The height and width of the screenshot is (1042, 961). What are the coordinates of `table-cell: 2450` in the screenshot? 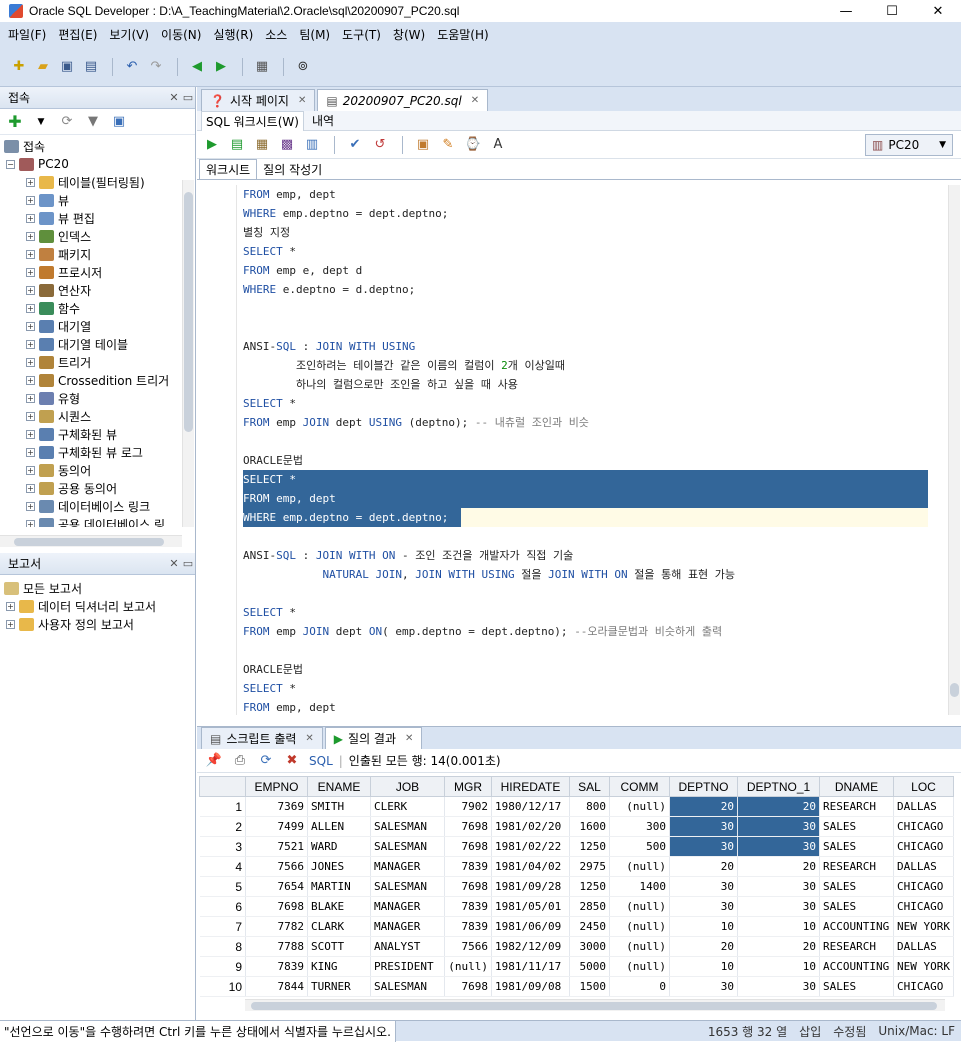 It's located at (589, 926).